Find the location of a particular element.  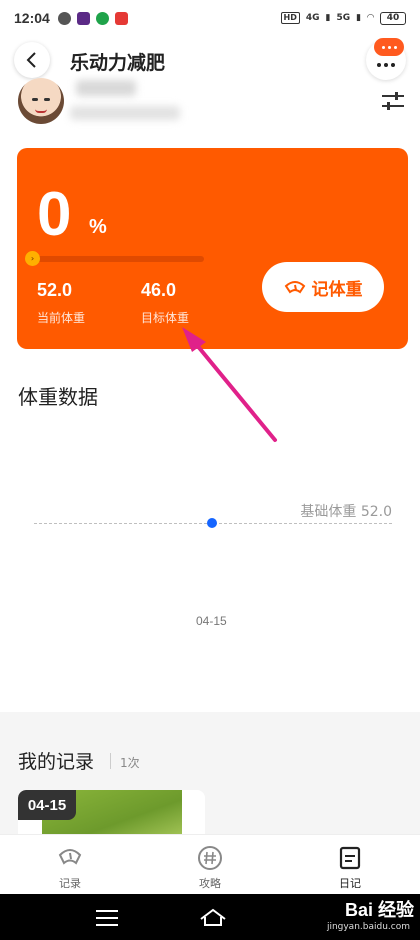

records-count: 1次 is located at coordinates (130, 763).